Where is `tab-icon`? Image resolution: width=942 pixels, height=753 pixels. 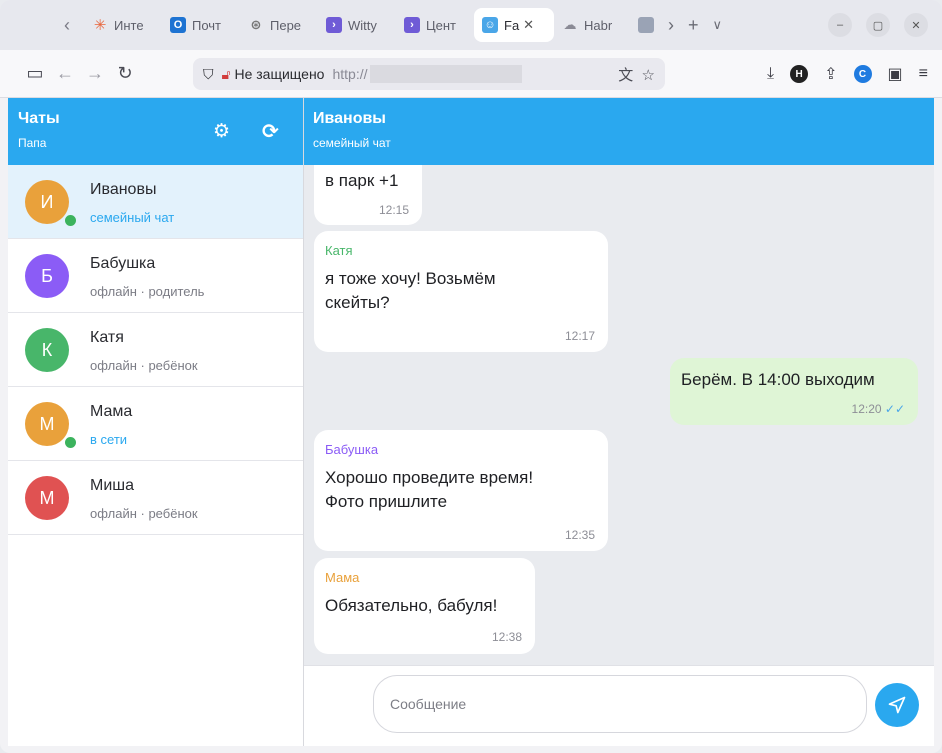
tab-icon is located at coordinates (646, 25).